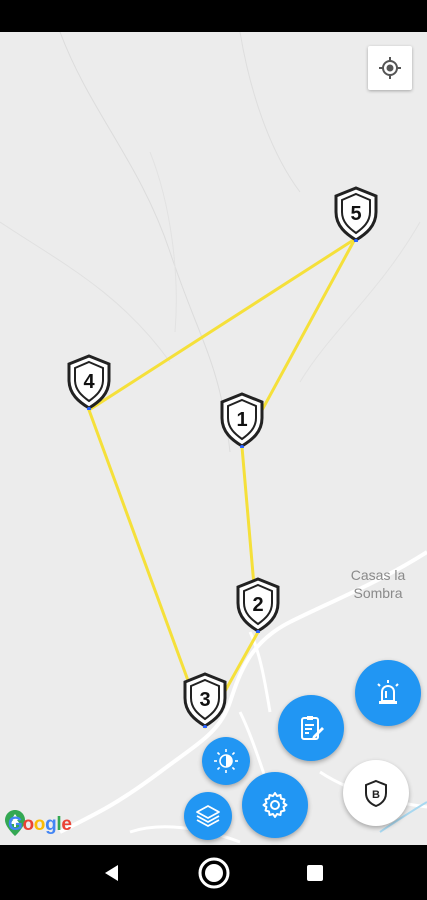  I want to click on my-location-button, so click(390, 68).